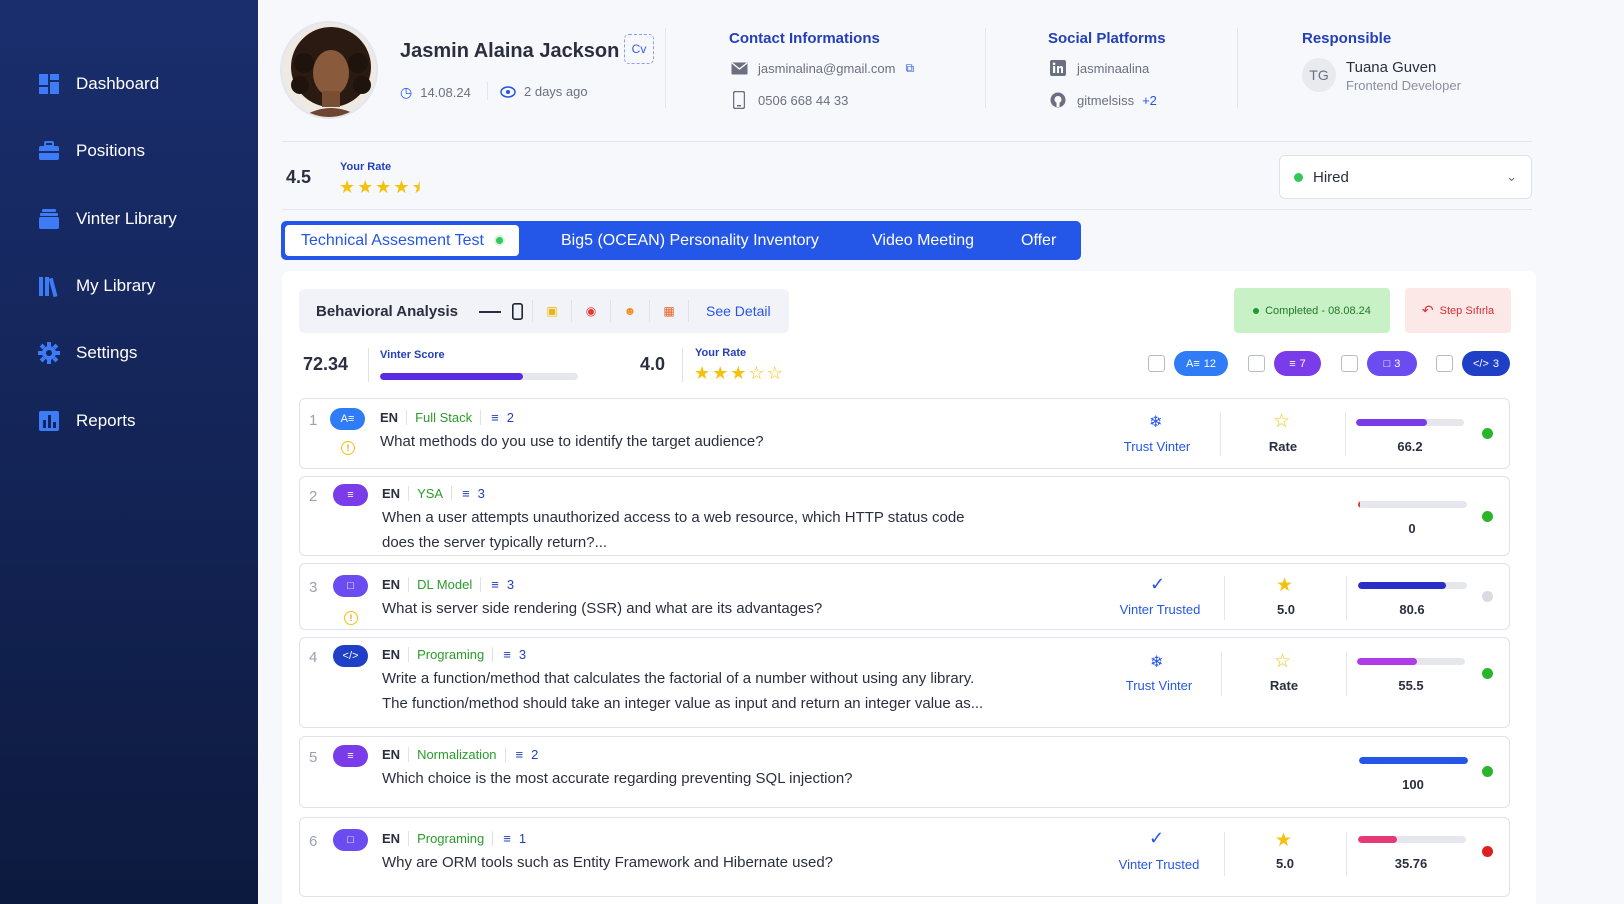 Image resolution: width=1624 pixels, height=904 pixels. Describe the element at coordinates (392, 240) in the screenshot. I see `tab-label: Technical Assesment Test` at that location.